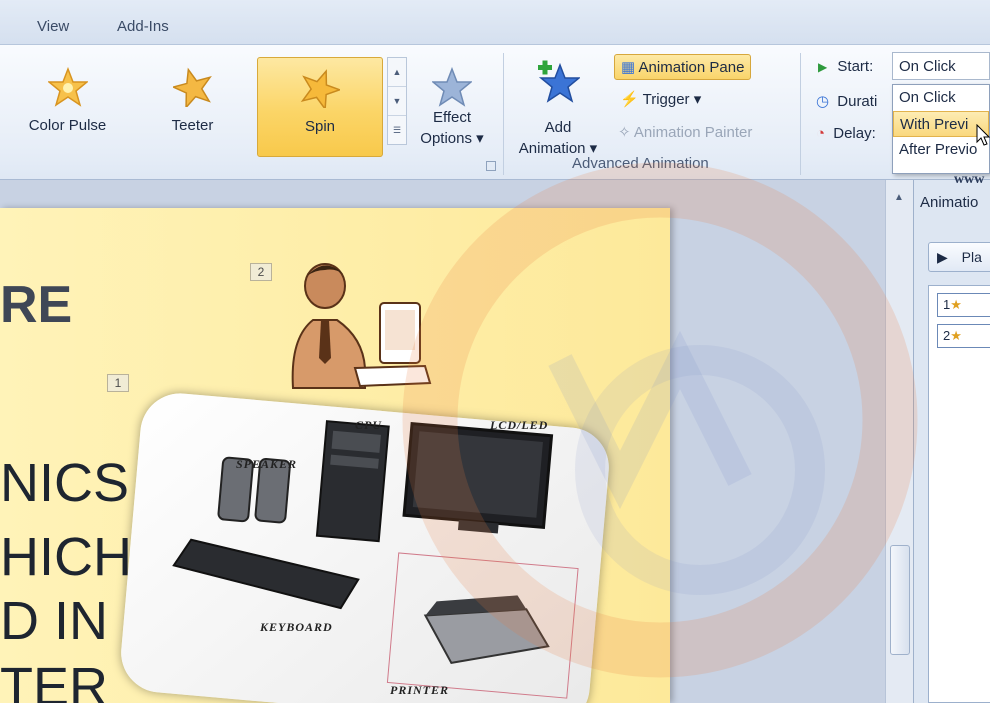 Image resolution: width=990 pixels, height=703 pixels. I want to click on ribbon-tab-bar: View Add-Ins, so click(495, 22).